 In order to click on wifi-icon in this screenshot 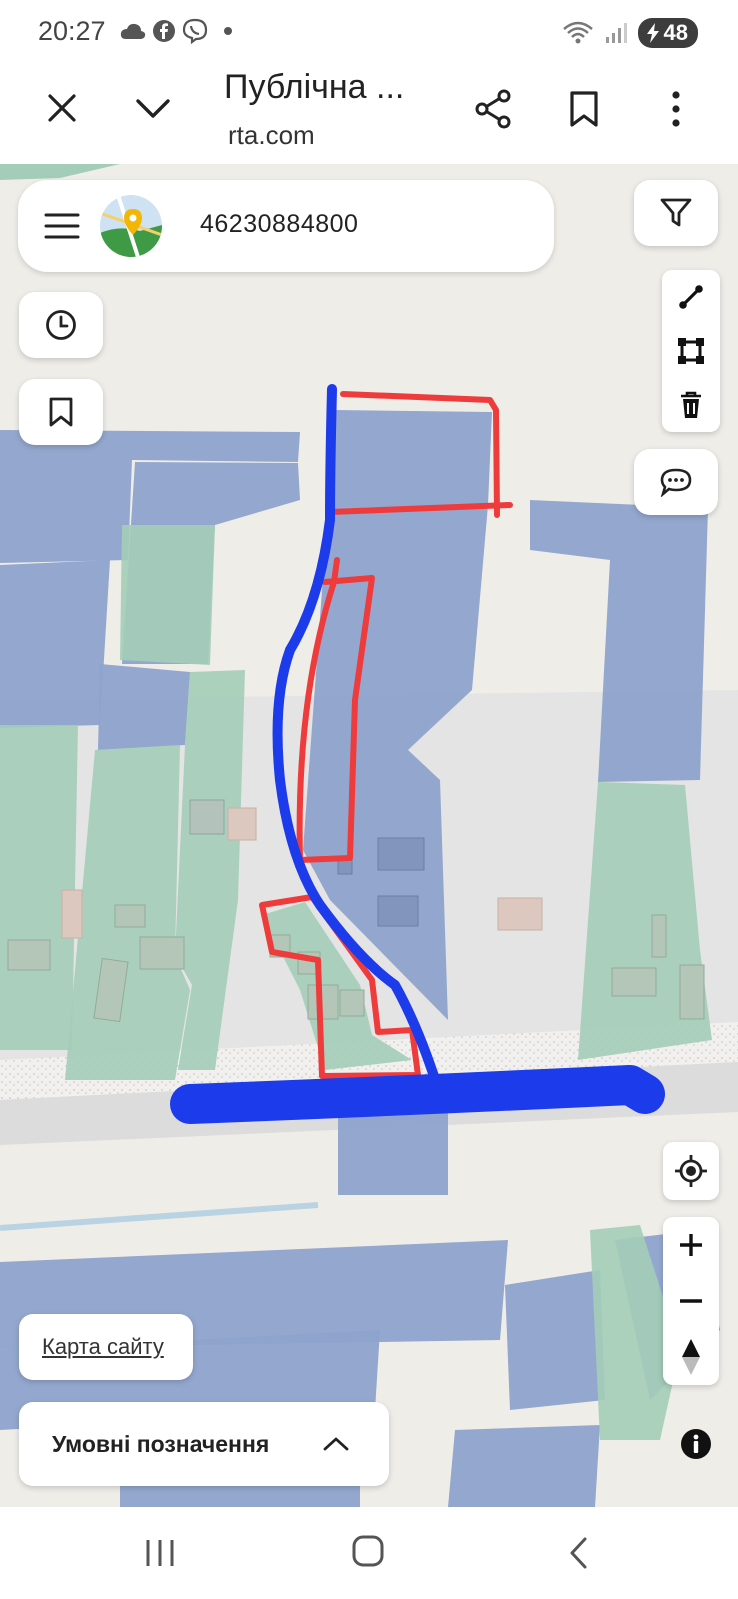, I will do `click(577, 32)`.